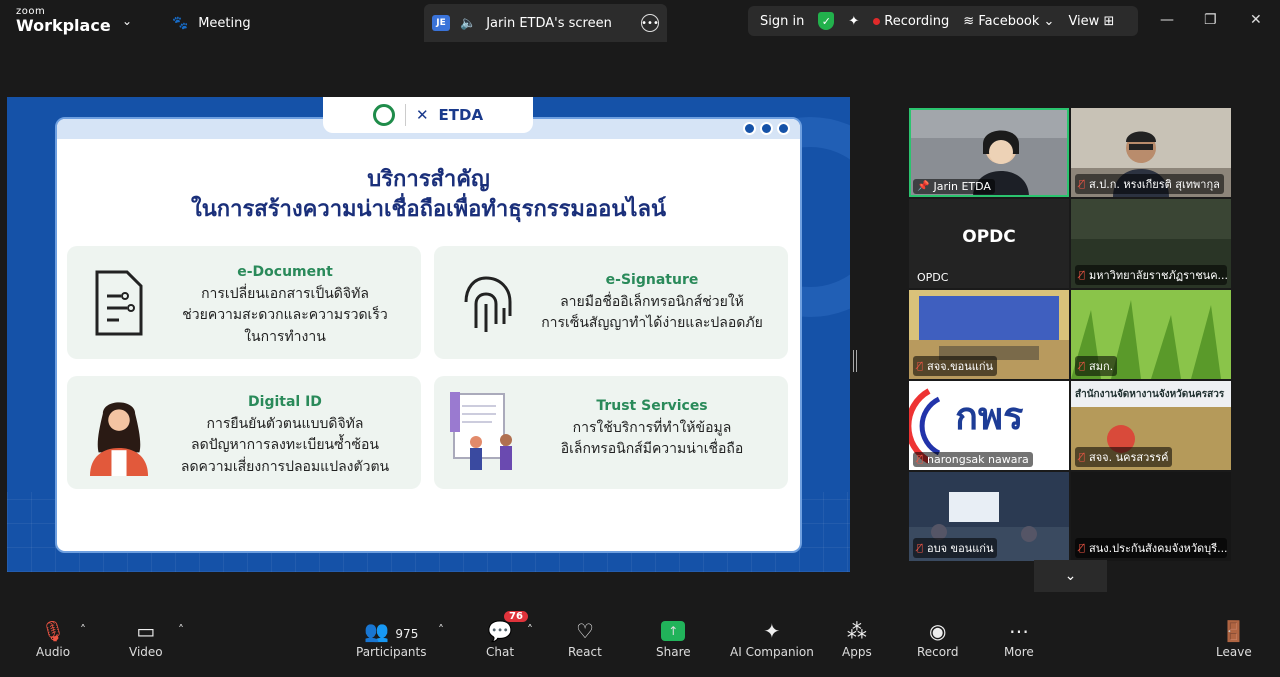 This screenshot has height=677, width=1280. I want to click on participant-name-text: OPDC, so click(933, 277).